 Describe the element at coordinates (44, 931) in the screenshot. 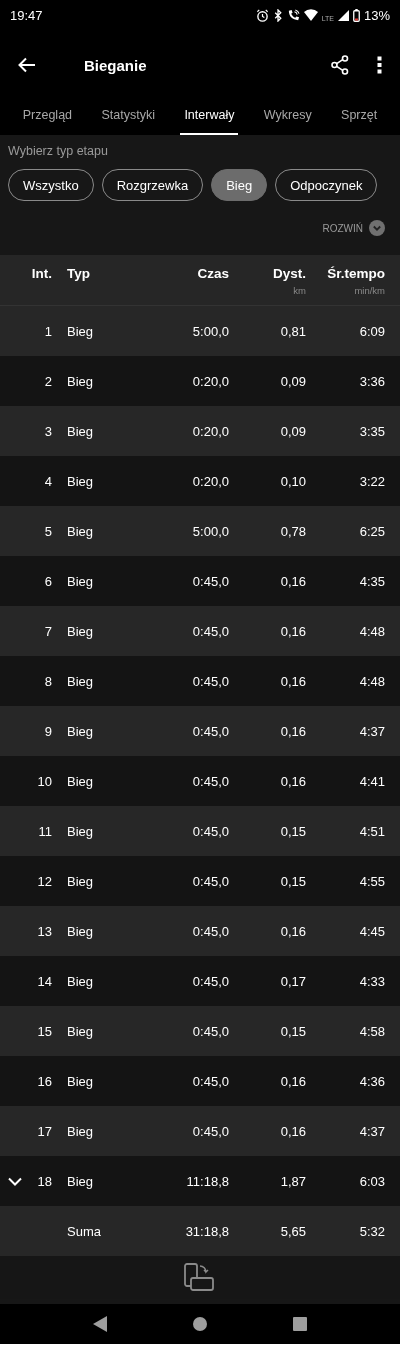

I see `table-cell: 13` at that location.